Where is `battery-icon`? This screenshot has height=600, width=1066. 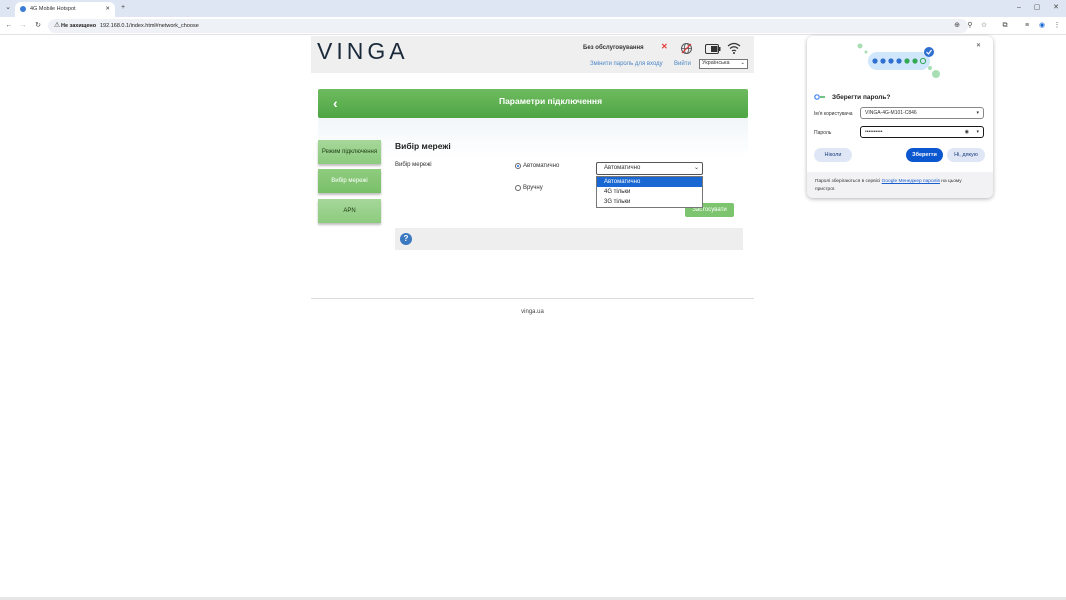
battery-icon is located at coordinates (713, 49).